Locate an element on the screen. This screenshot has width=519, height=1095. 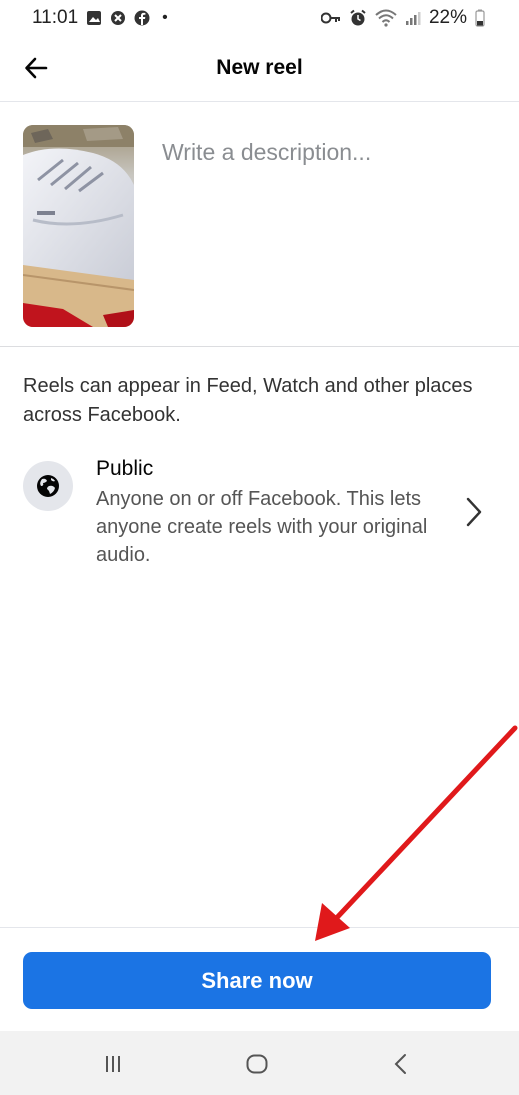
globe-icon is located at coordinates (48, 486).